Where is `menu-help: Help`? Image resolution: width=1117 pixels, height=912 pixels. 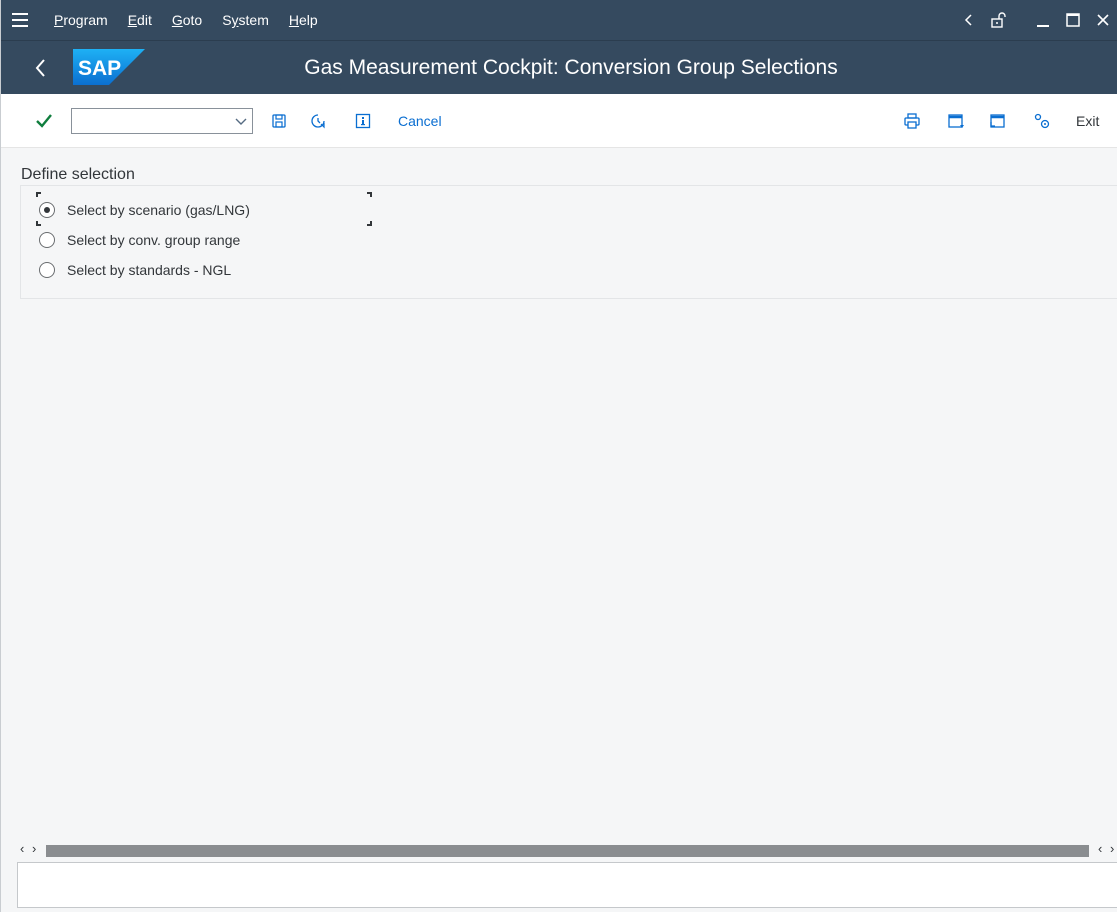
menu-help: Help is located at coordinates (303, 20).